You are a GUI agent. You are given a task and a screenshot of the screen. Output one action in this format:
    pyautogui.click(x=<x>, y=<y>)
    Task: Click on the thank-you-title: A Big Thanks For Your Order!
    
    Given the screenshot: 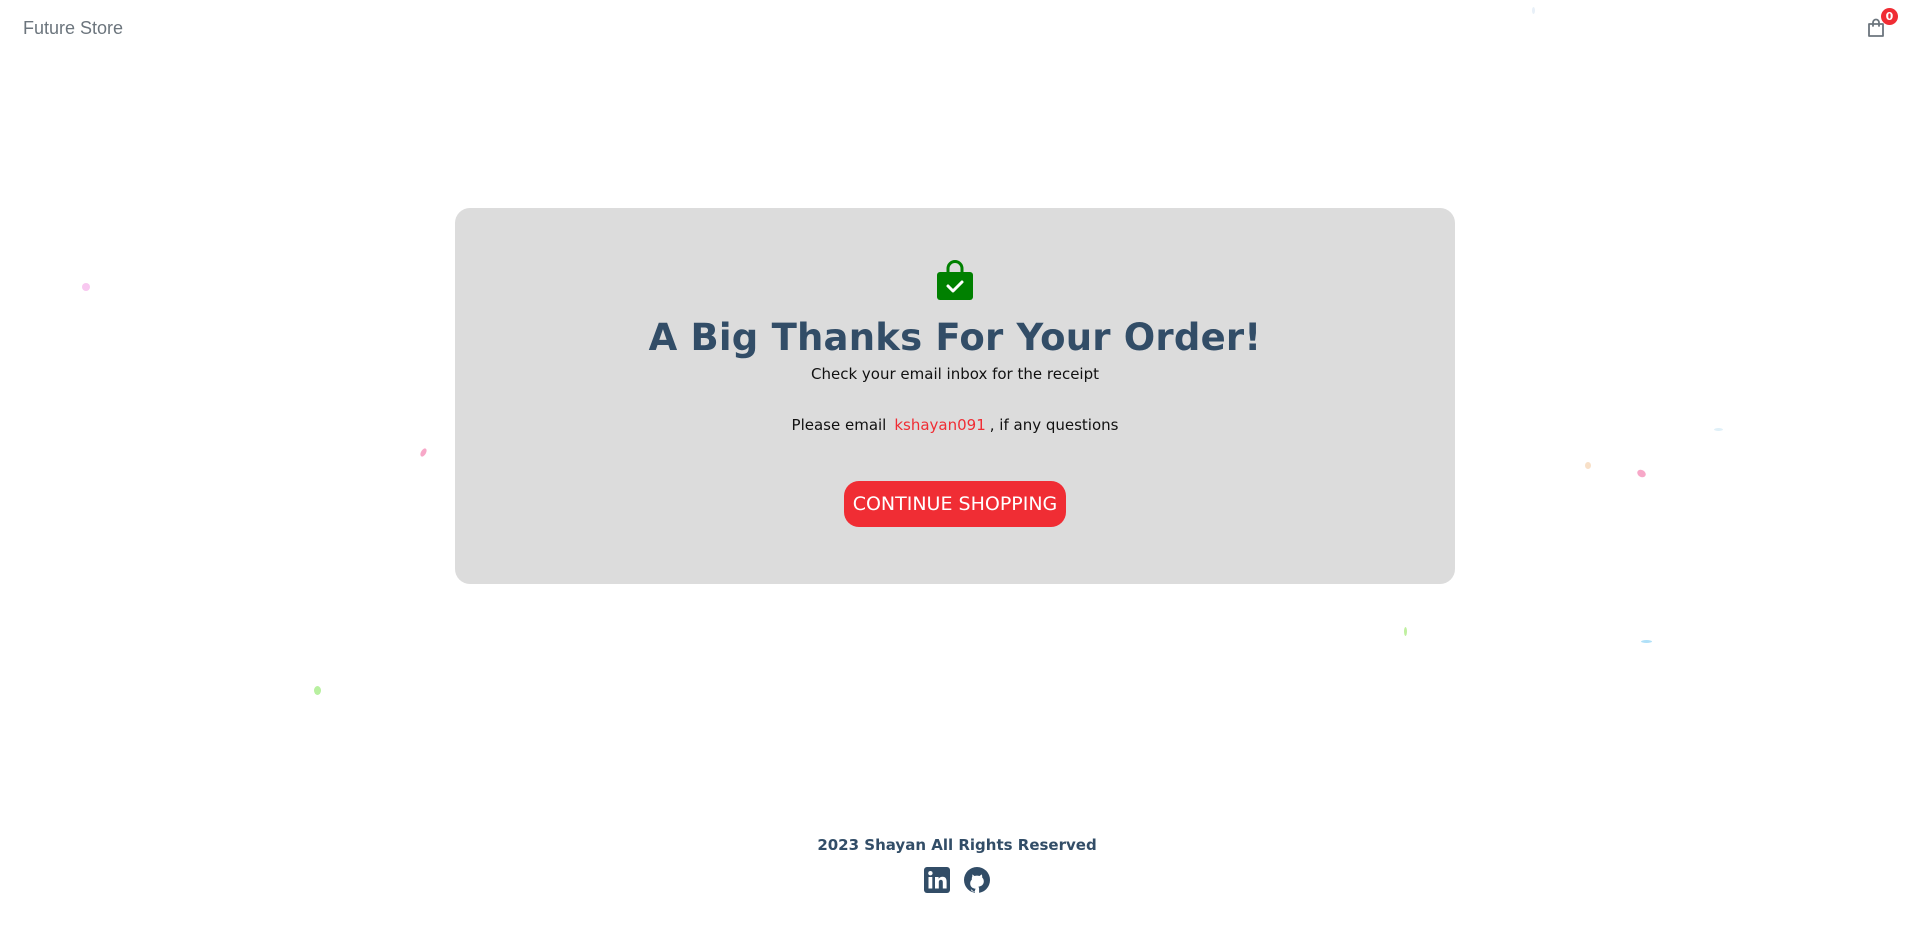 What is the action you would take?
    pyautogui.click(x=955, y=337)
    